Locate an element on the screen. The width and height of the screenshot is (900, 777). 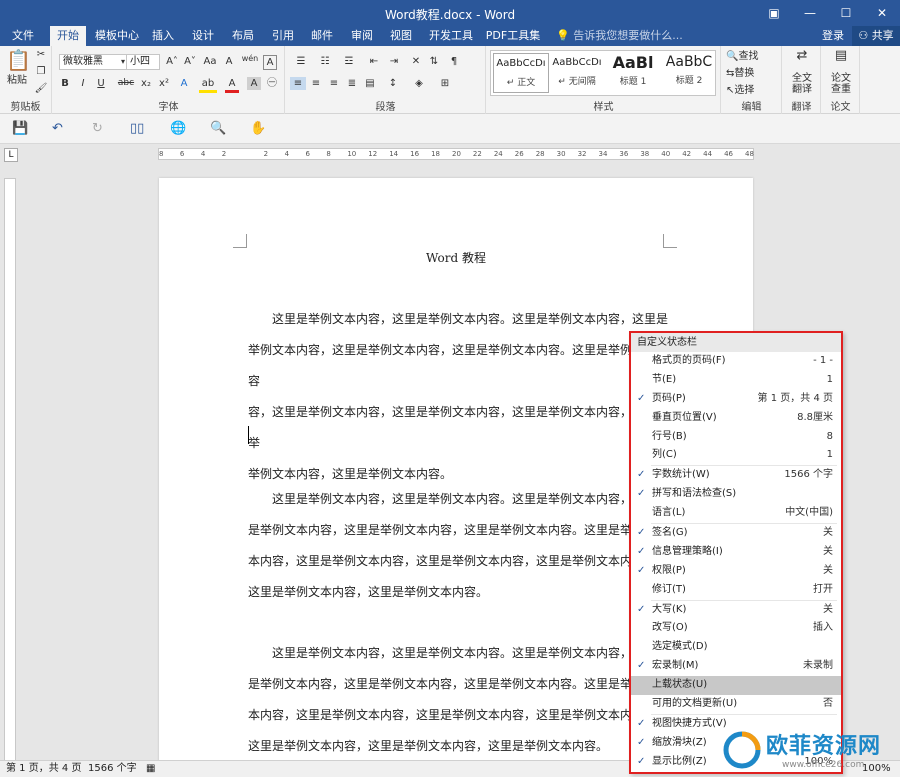
menu-item: 修订(T) 打开 is located at coordinates (736, 590).